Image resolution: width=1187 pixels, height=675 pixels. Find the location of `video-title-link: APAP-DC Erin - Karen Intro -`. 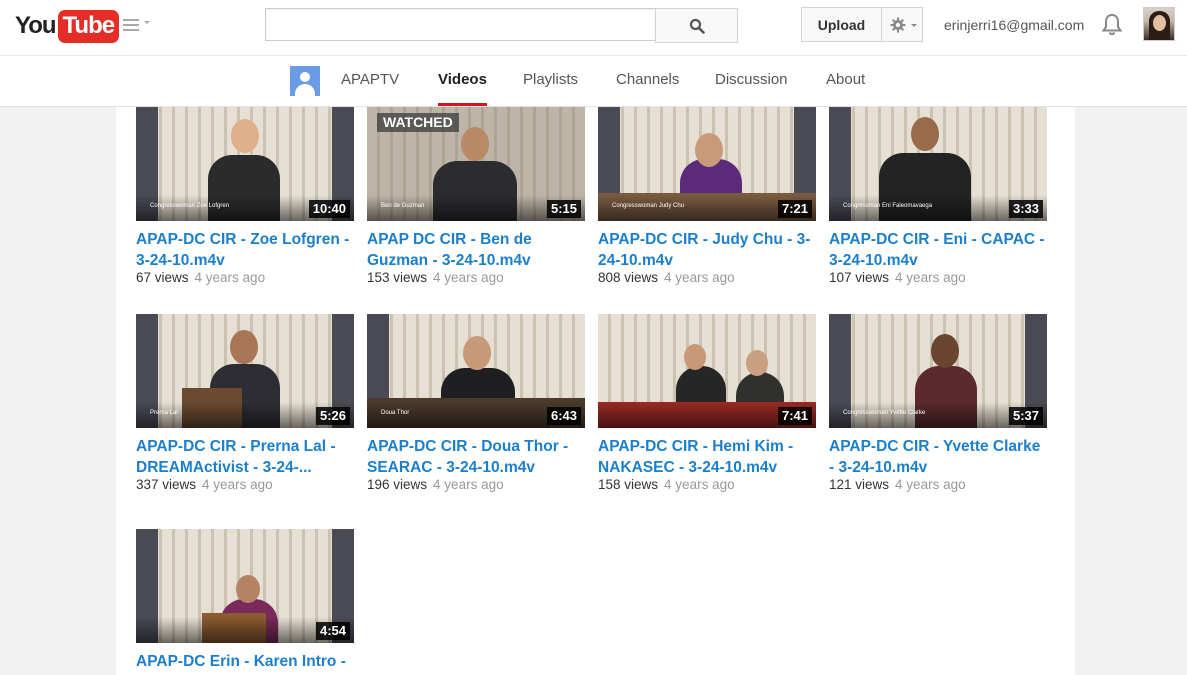

video-title-link: APAP-DC Erin - Karen Intro - is located at coordinates (245, 661).